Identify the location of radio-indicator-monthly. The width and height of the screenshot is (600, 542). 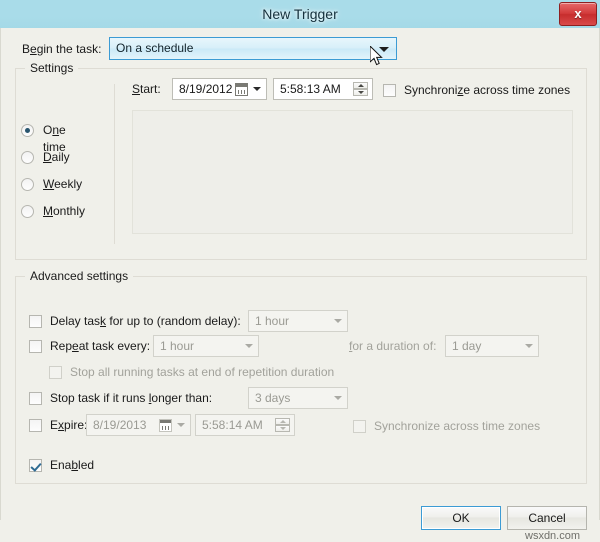
(27, 211).